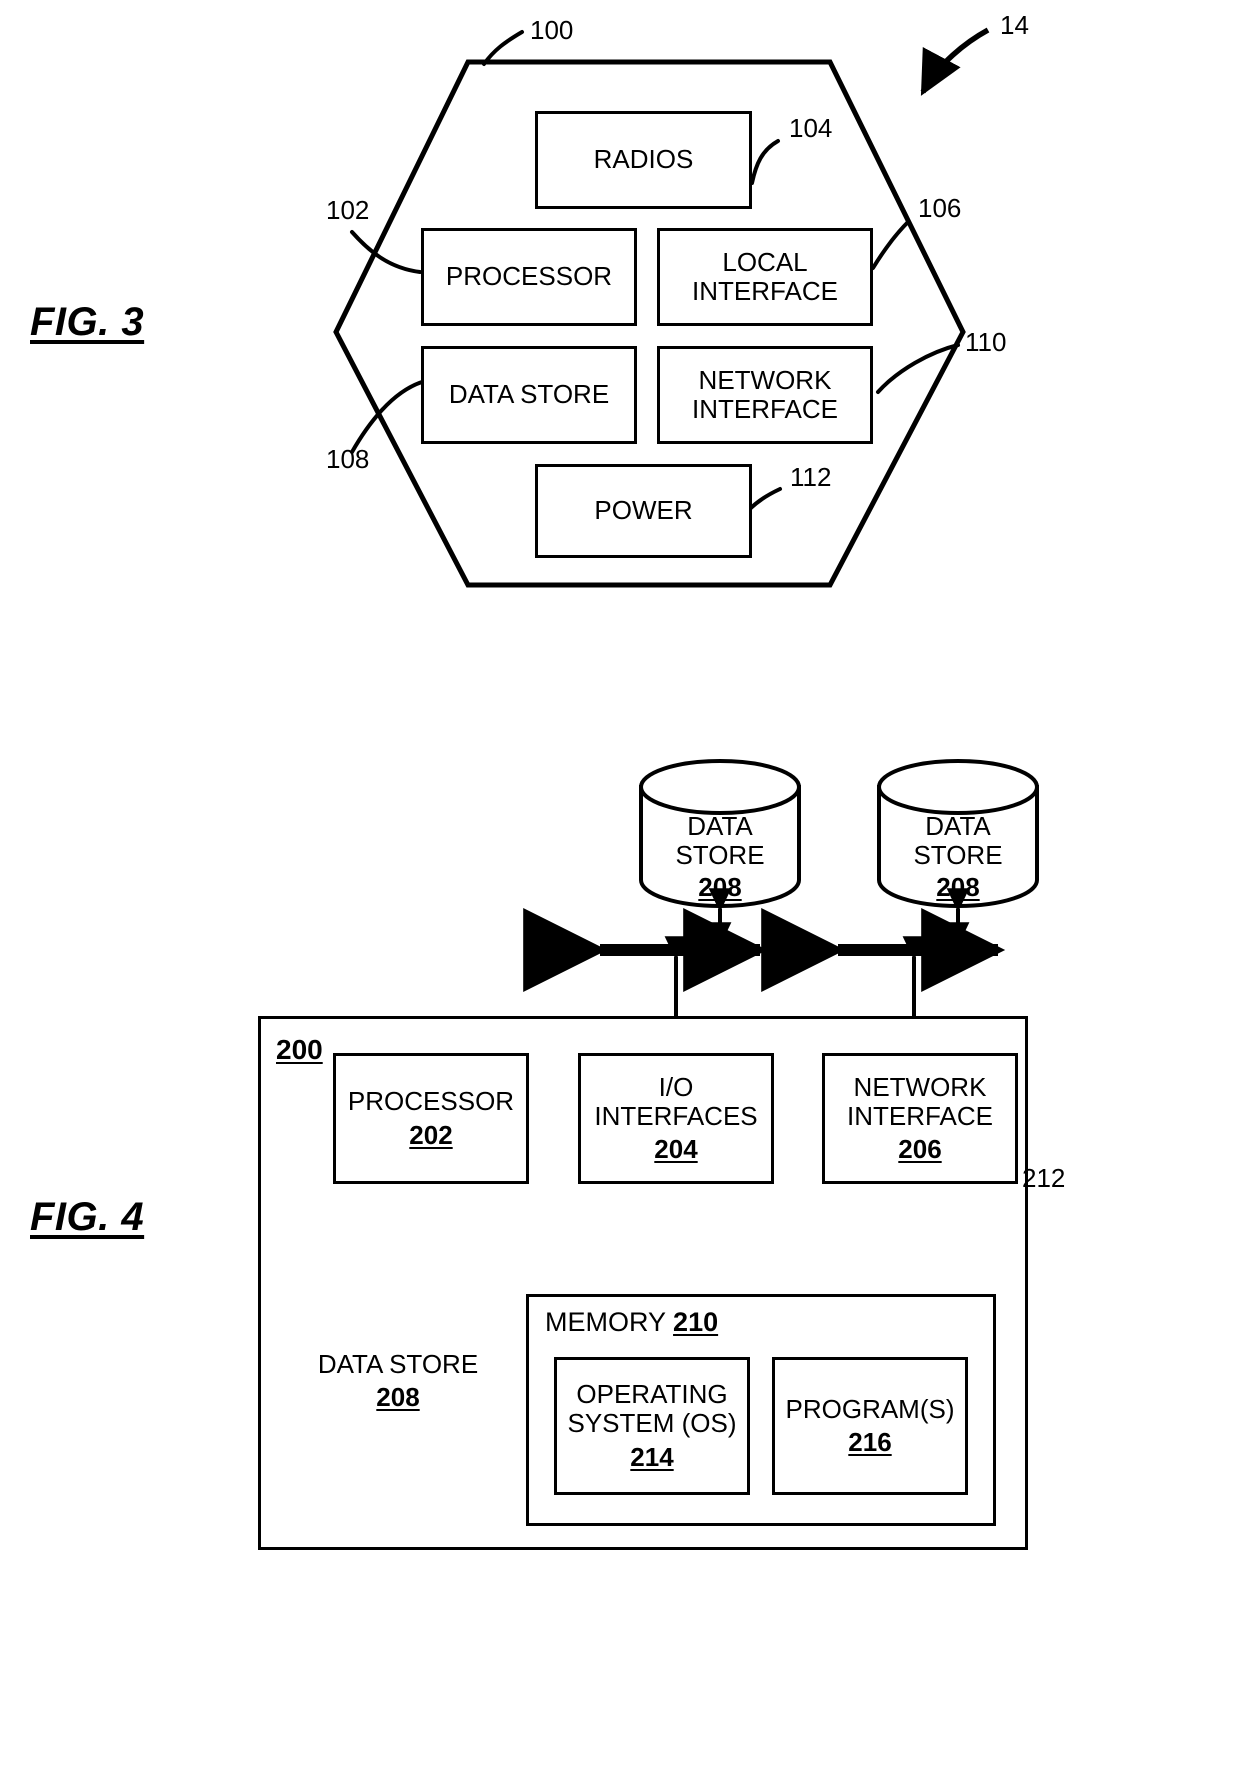 The image size is (1240, 1770). What do you see at coordinates (811, 477) in the screenshot?
I see `ref-112: 112` at bounding box center [811, 477].